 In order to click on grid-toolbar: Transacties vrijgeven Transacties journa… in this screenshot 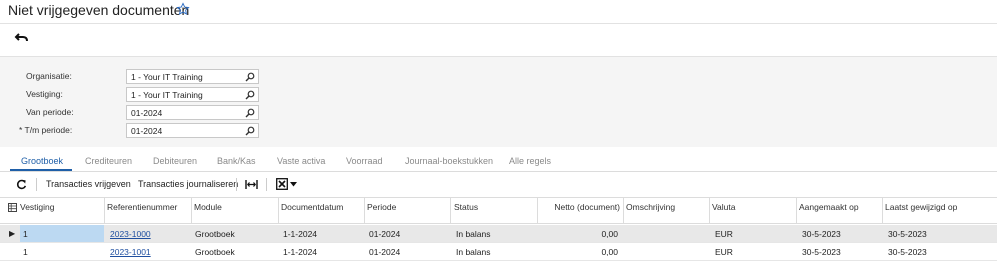, I will do `click(498, 185)`.